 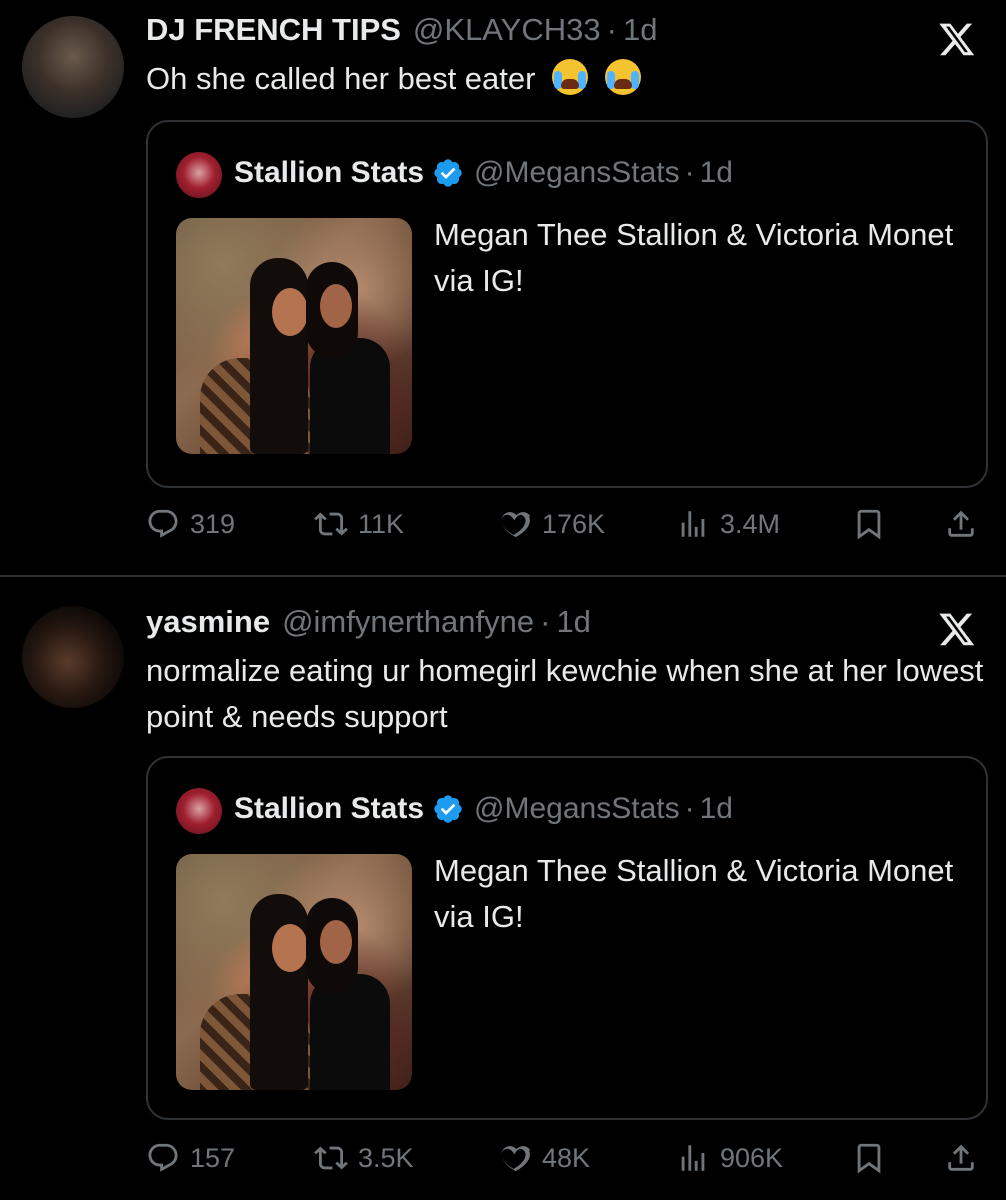 I want to click on retweet-count: 11K, so click(x=381, y=523).